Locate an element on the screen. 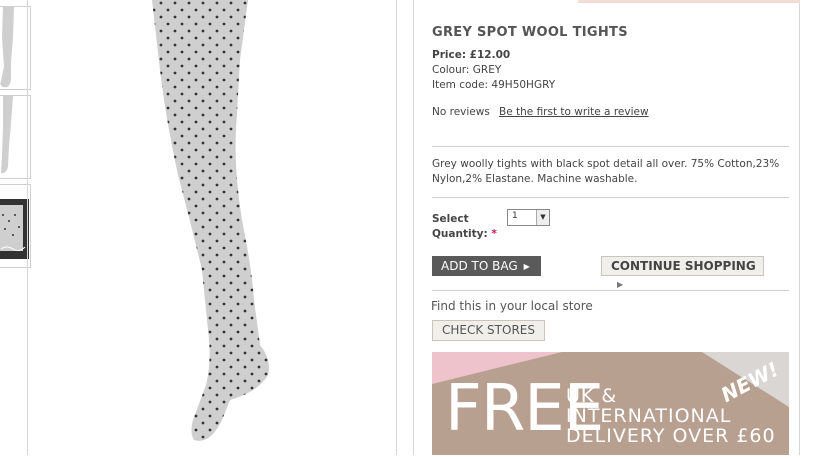 This screenshot has height=459, width=813. quantity-value: 1 is located at coordinates (515, 216).